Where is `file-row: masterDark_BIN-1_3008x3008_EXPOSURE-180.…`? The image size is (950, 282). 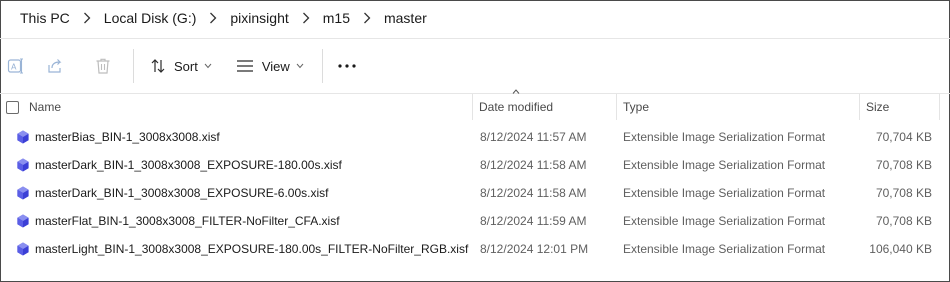
file-row: masterDark_BIN-1_3008x3008_EXPOSURE-180.… is located at coordinates (474, 165).